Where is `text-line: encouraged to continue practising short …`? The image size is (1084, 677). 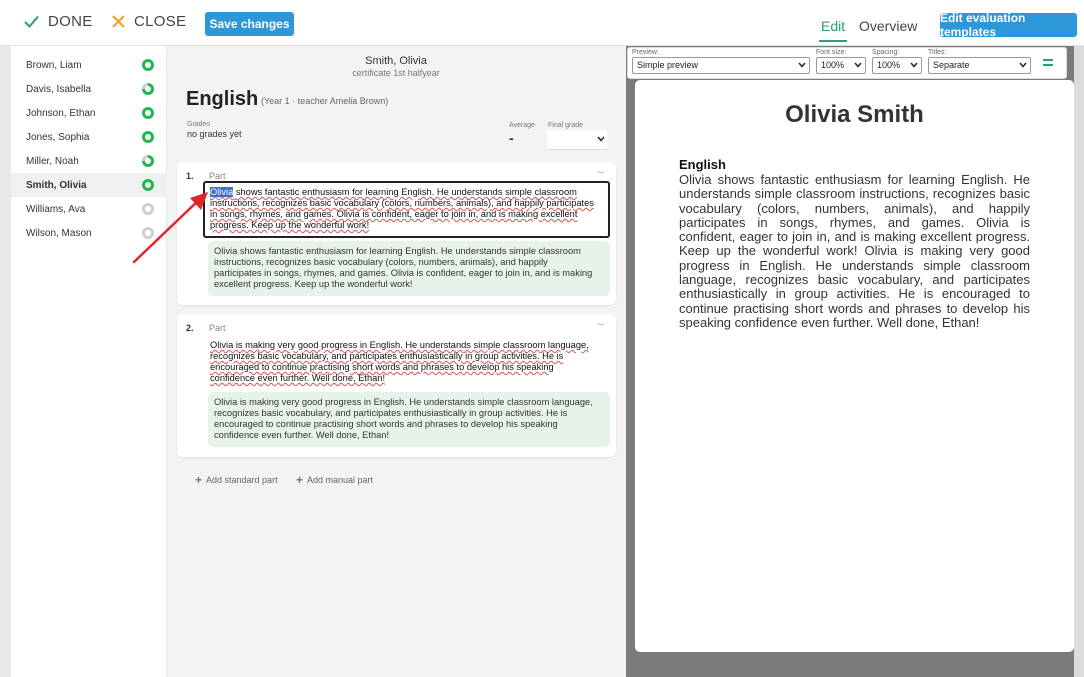 text-line: encouraged to continue practising short … is located at coordinates (382, 367).